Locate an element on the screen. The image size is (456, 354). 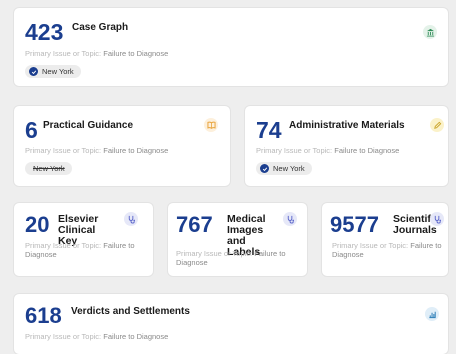
book-icon is located at coordinates (211, 125).